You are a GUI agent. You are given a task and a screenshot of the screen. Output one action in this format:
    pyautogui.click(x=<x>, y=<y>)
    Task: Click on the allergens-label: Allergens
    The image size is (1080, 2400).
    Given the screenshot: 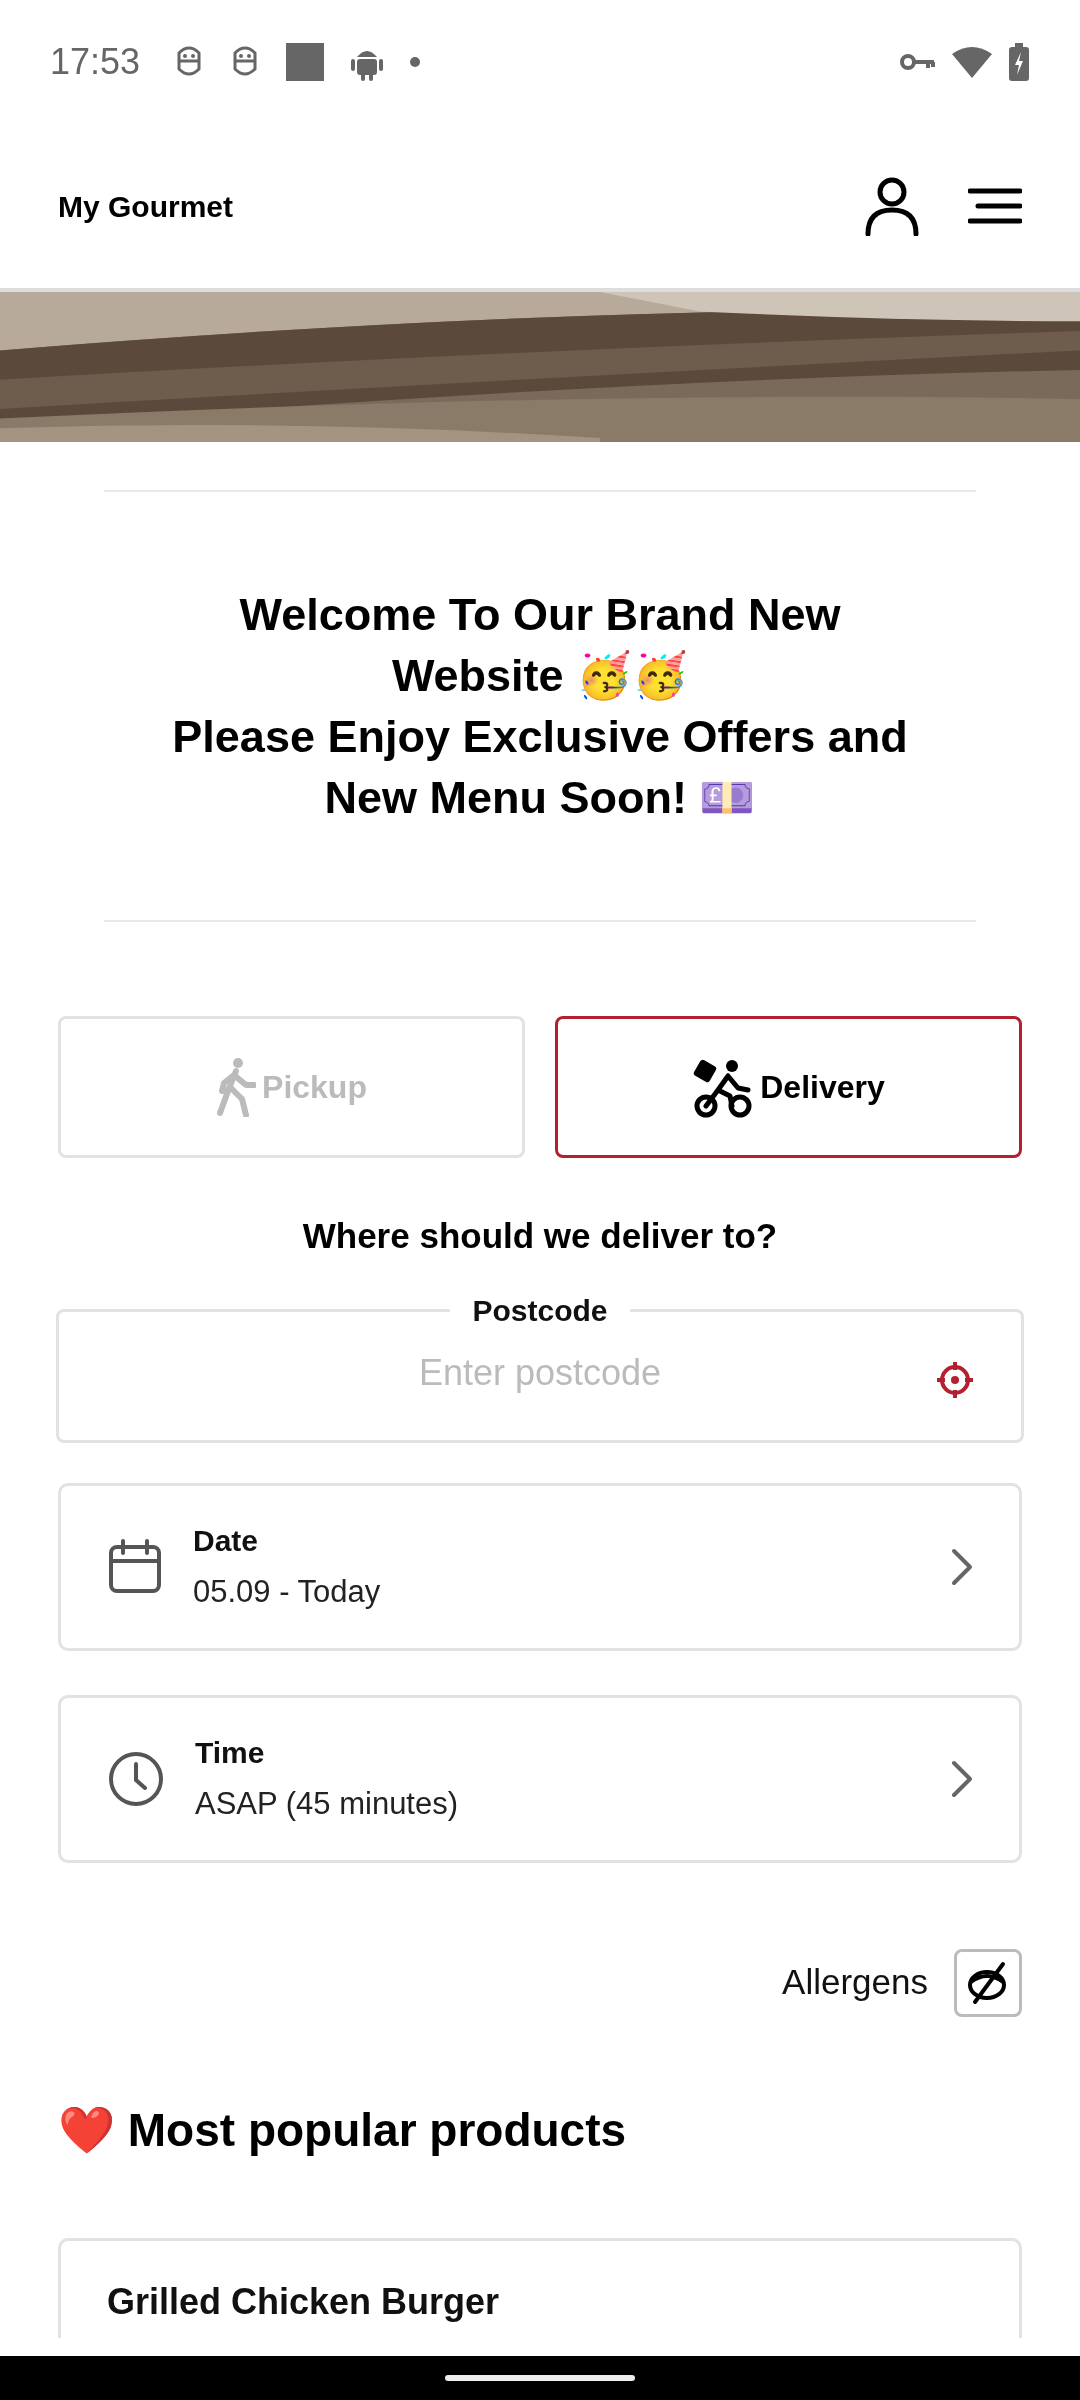 What is the action you would take?
    pyautogui.click(x=855, y=1982)
    